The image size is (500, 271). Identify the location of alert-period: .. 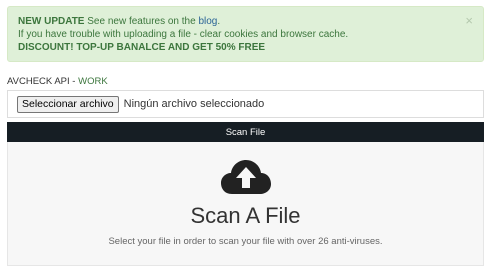
(219, 21).